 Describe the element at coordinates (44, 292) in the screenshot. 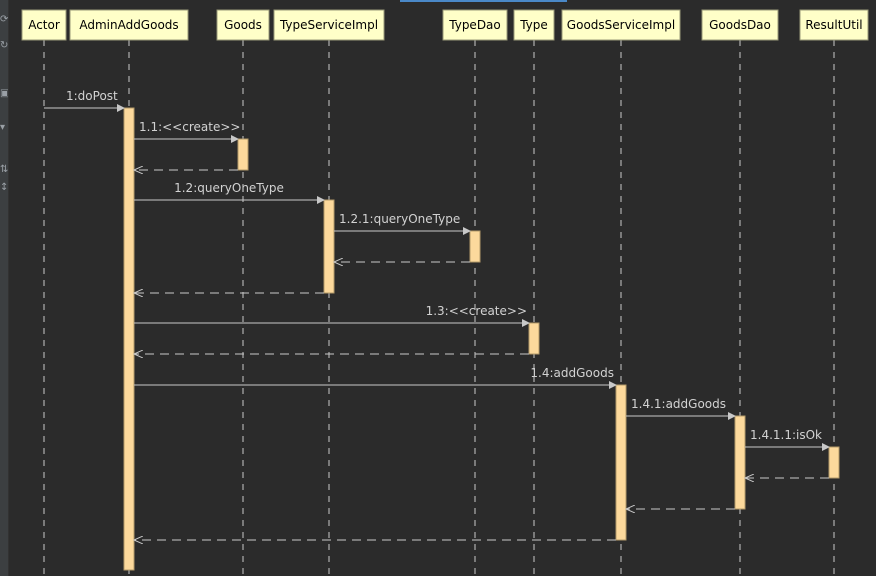

I see `lifeline-actor: Actor` at that location.